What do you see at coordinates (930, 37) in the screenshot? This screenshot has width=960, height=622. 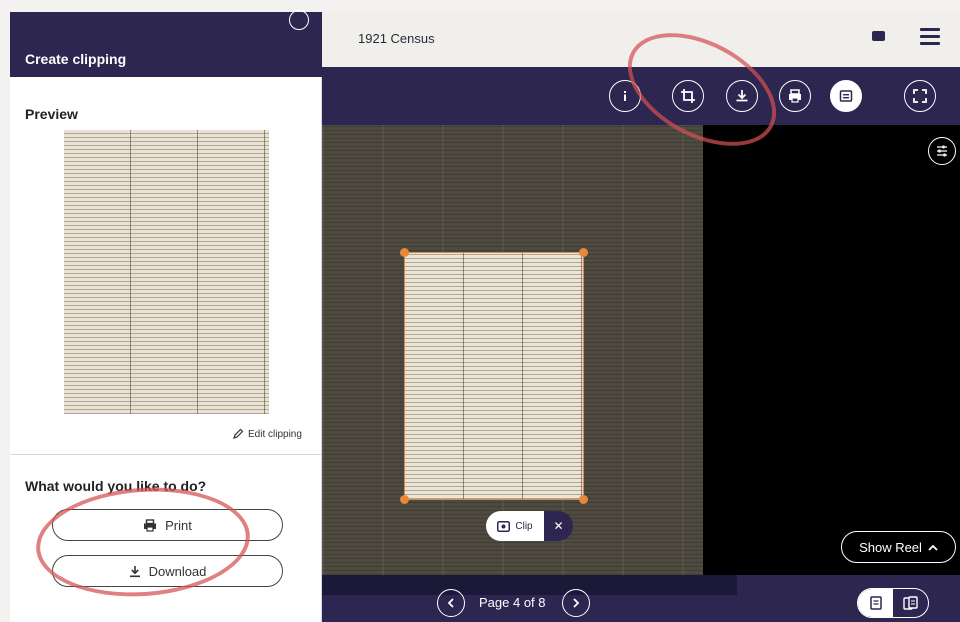 I see `hamburger-menu-icon` at bounding box center [930, 37].